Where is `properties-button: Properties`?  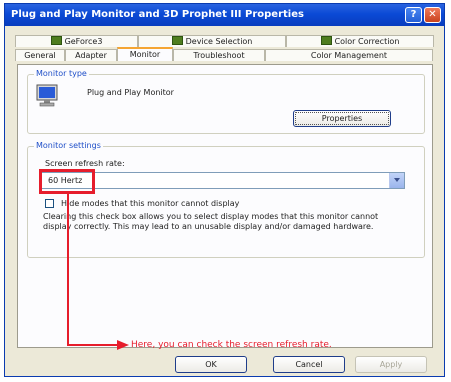
properties-button: Properties is located at coordinates (342, 118).